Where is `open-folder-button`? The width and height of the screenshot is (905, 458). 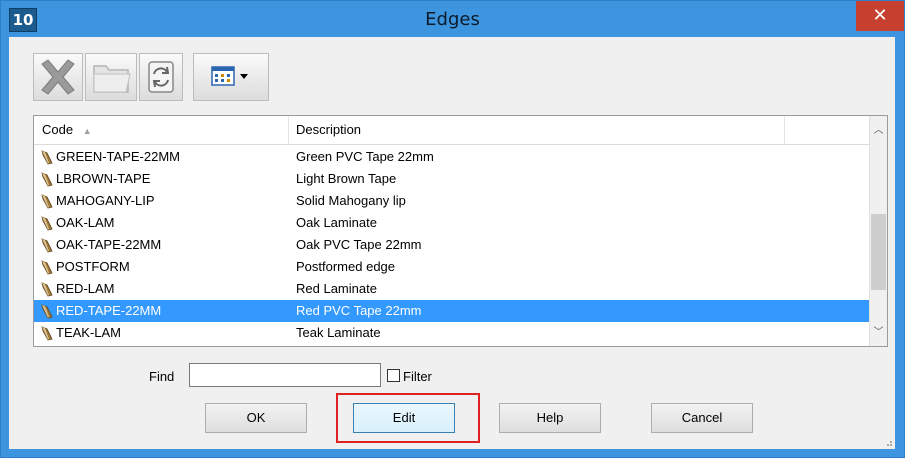 open-folder-button is located at coordinates (111, 77).